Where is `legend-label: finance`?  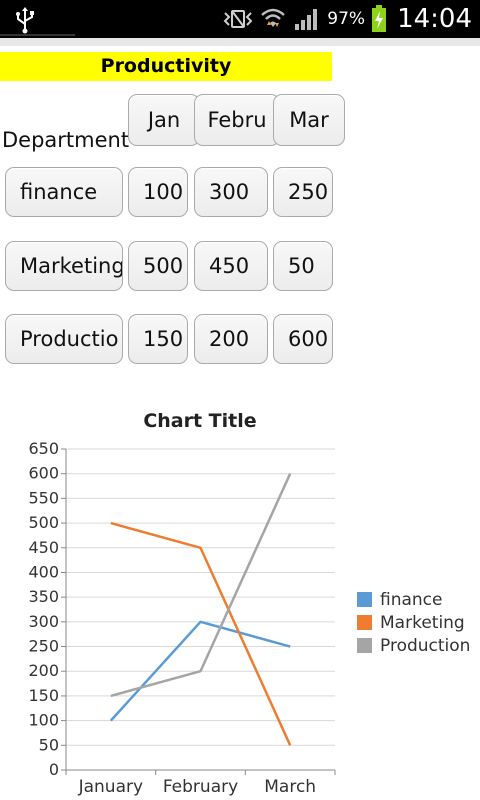
legend-label: finance is located at coordinates (411, 599).